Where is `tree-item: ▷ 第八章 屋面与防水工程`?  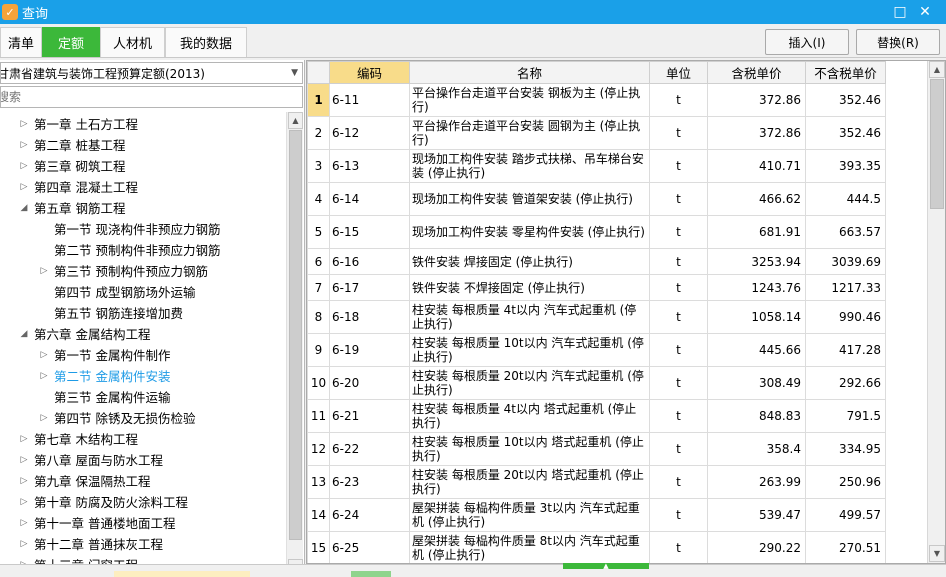 tree-item: ▷ 第八章 屋面与防水工程 is located at coordinates (143, 459).